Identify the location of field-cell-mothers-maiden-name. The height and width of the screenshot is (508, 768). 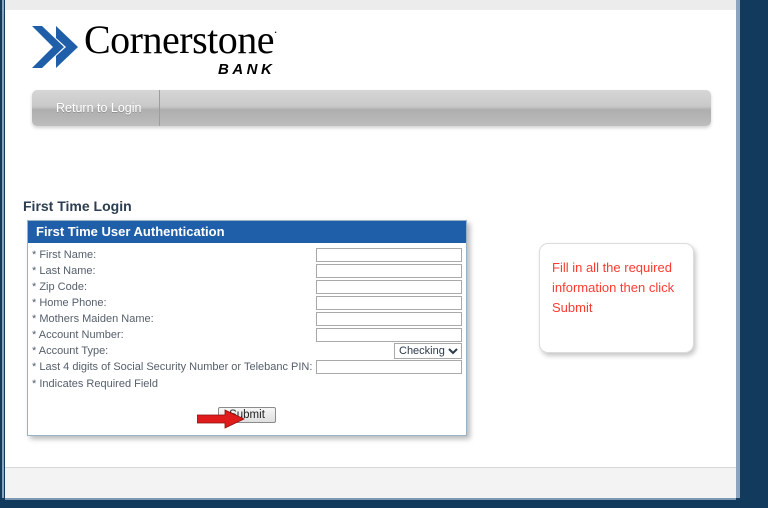
(387, 319).